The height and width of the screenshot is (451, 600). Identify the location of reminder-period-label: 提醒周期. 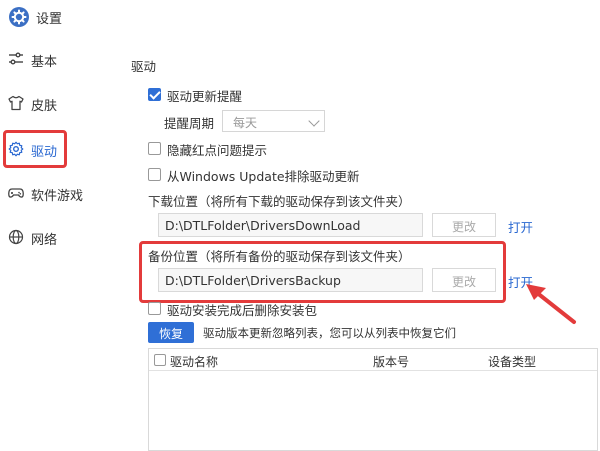
(189, 123).